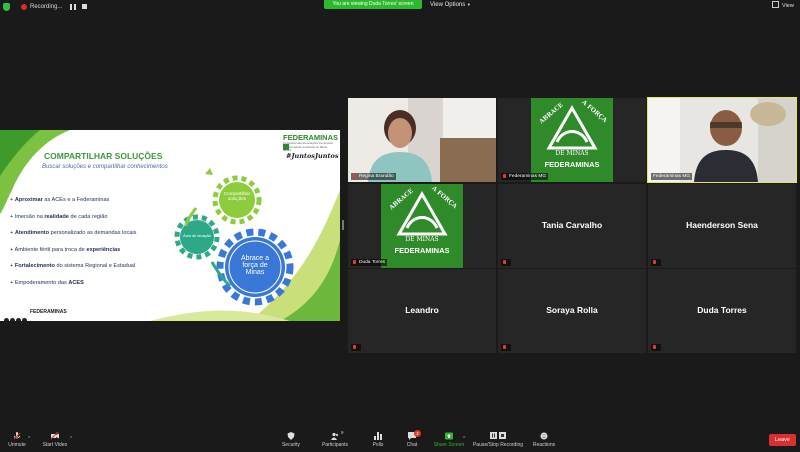 This screenshot has width=800, height=452. I want to click on participant-name: Leandro, so click(422, 310).